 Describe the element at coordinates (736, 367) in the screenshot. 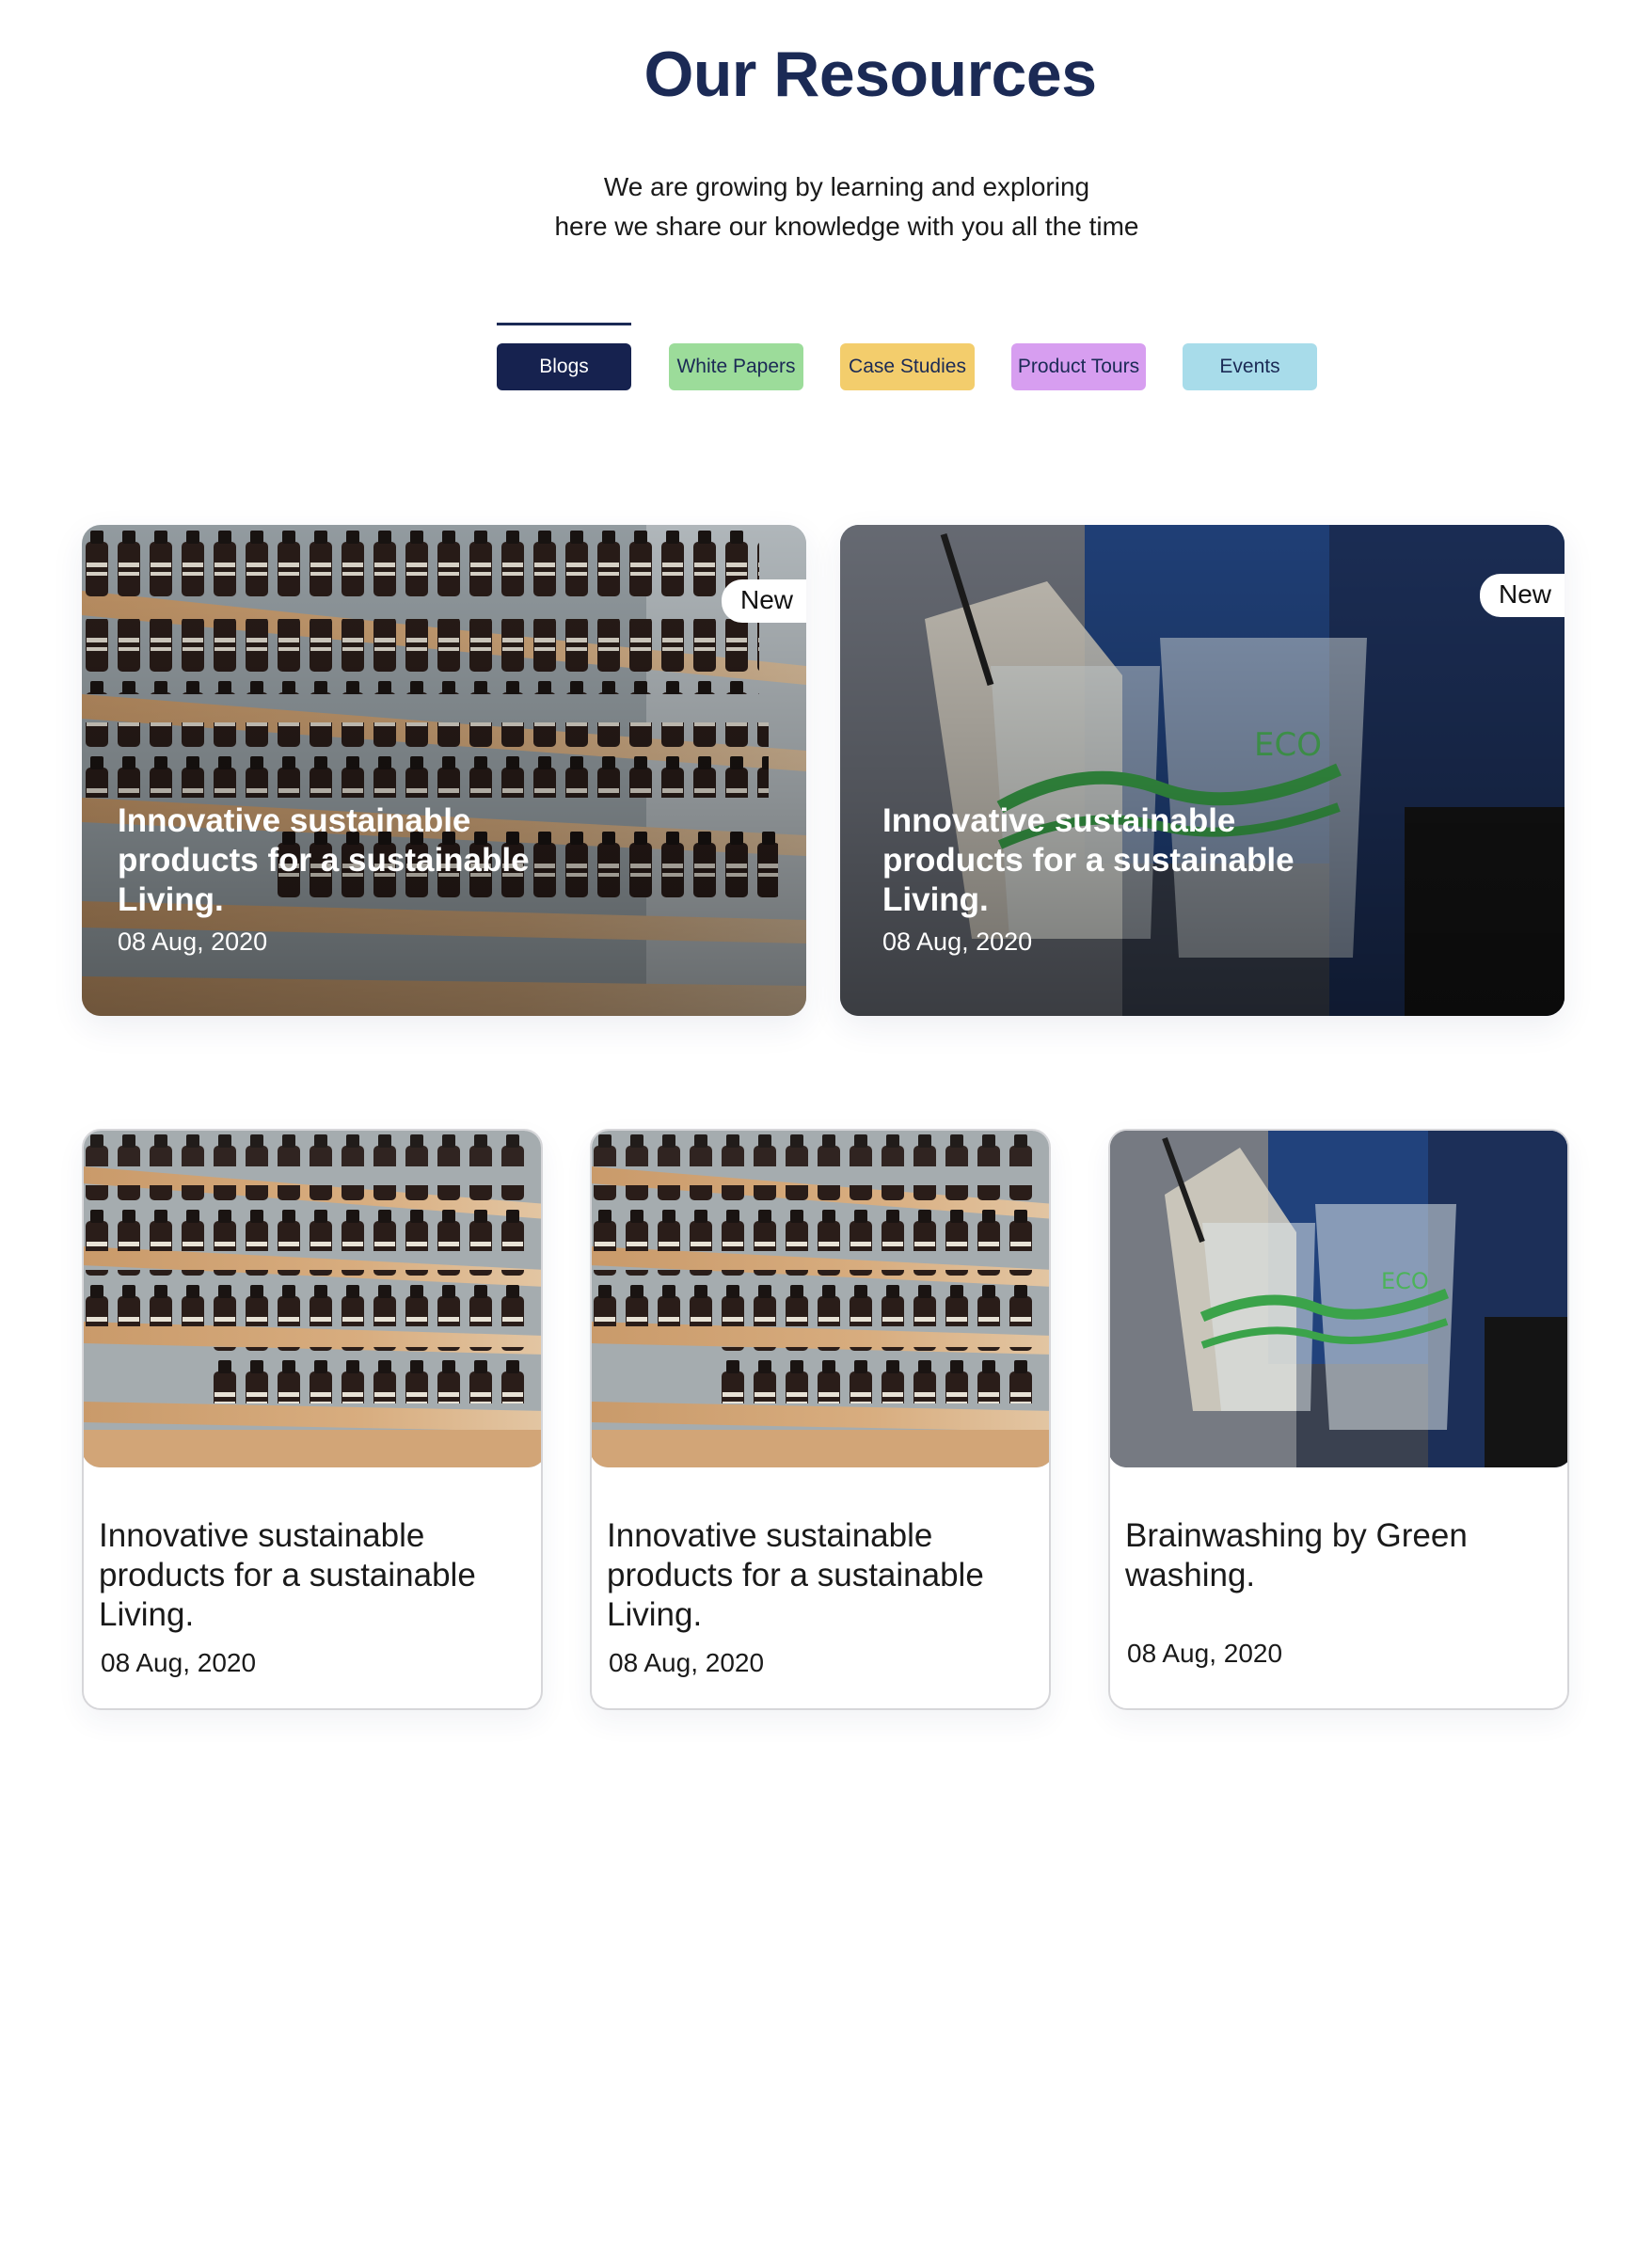

I see `tab-white-papers: White Papers` at that location.